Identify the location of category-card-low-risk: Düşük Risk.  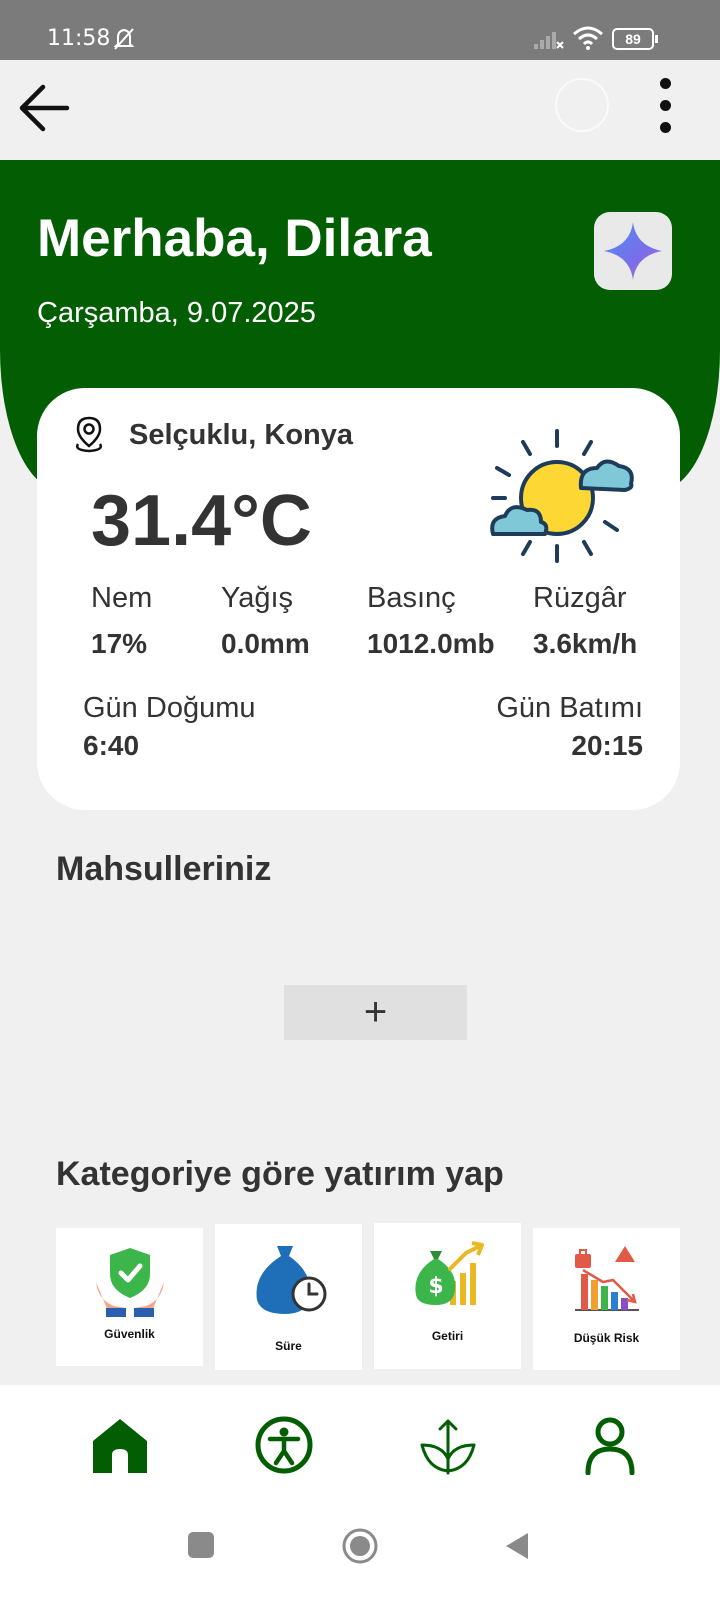
(606, 1299).